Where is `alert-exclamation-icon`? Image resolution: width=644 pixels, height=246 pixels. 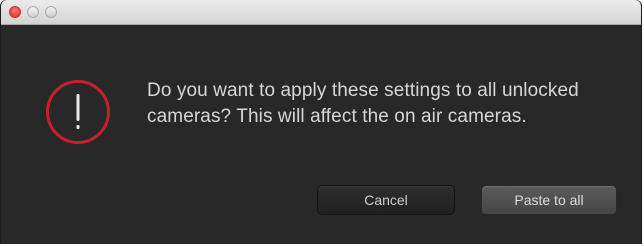 alert-exclamation-icon is located at coordinates (78, 112).